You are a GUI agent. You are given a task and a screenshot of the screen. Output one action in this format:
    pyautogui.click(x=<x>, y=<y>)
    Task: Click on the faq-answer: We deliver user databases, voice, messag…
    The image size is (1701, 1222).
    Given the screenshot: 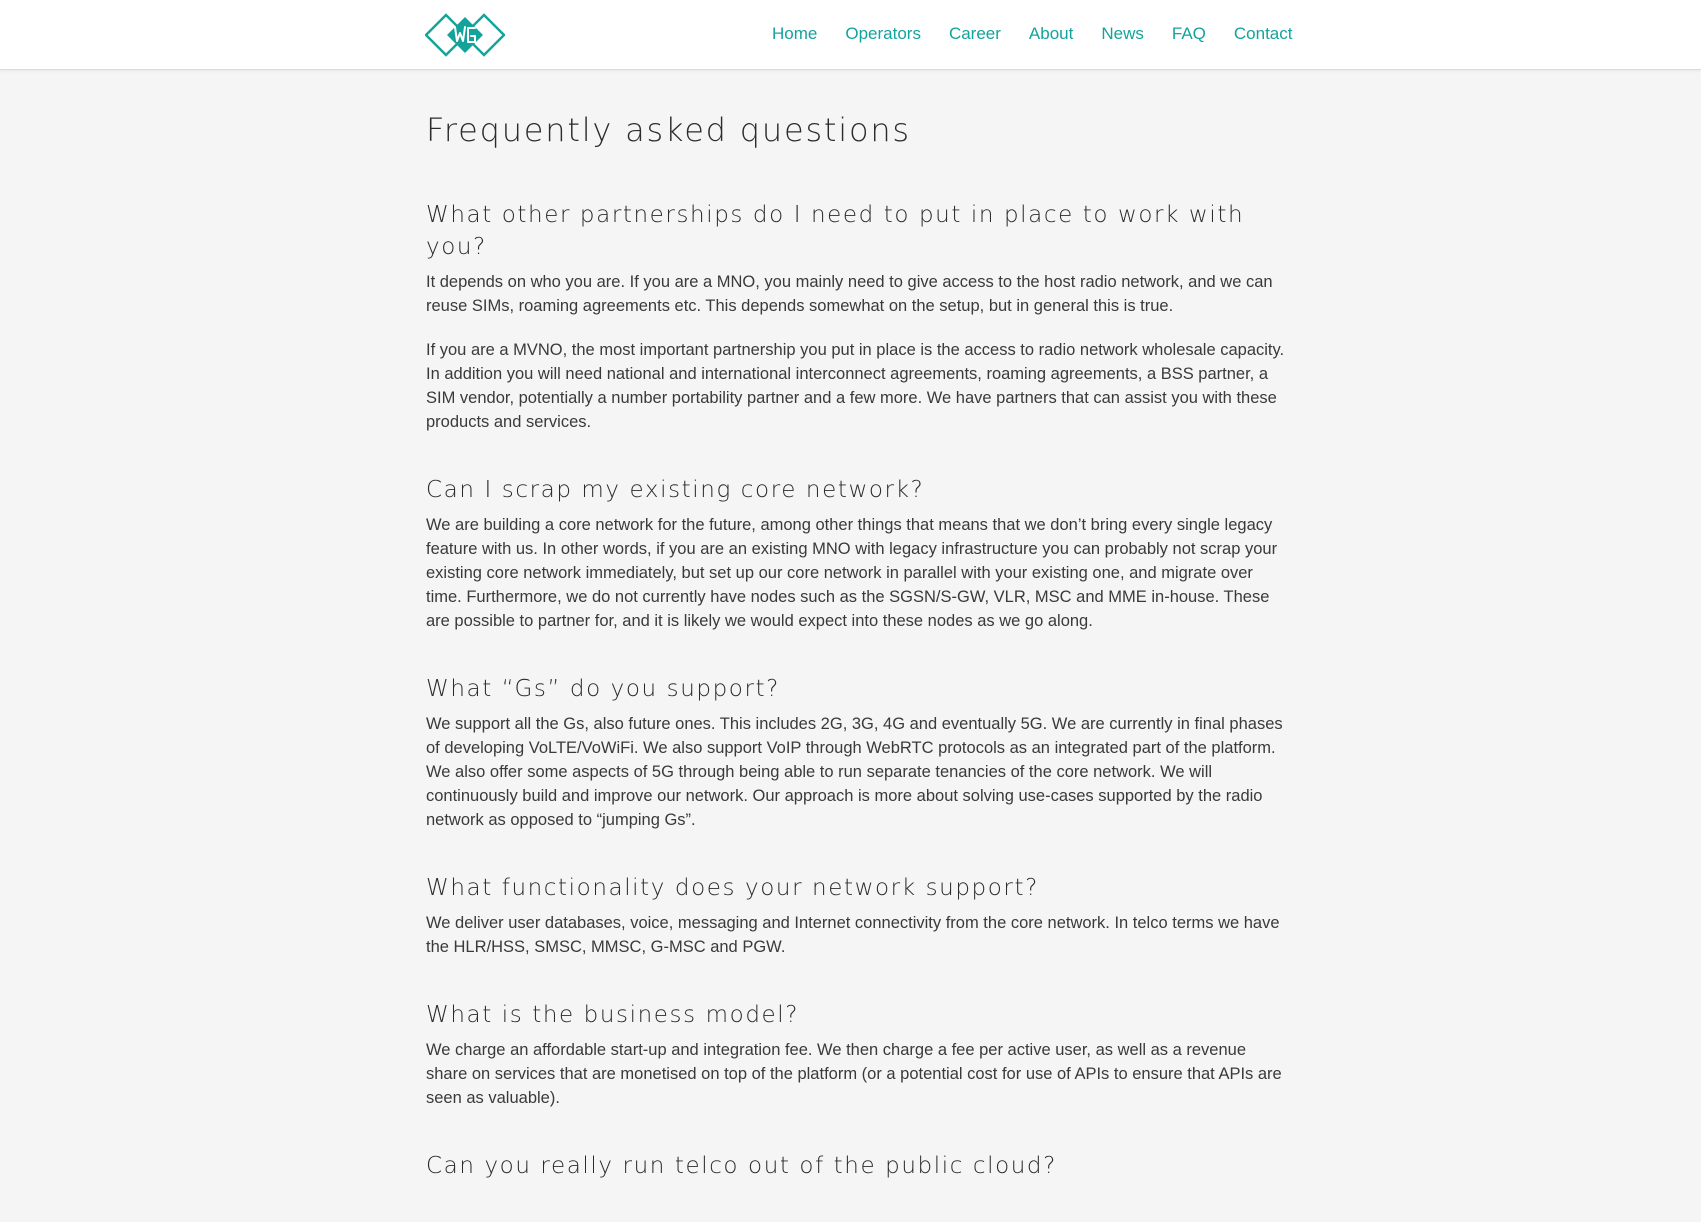 What is the action you would take?
    pyautogui.click(x=858, y=935)
    